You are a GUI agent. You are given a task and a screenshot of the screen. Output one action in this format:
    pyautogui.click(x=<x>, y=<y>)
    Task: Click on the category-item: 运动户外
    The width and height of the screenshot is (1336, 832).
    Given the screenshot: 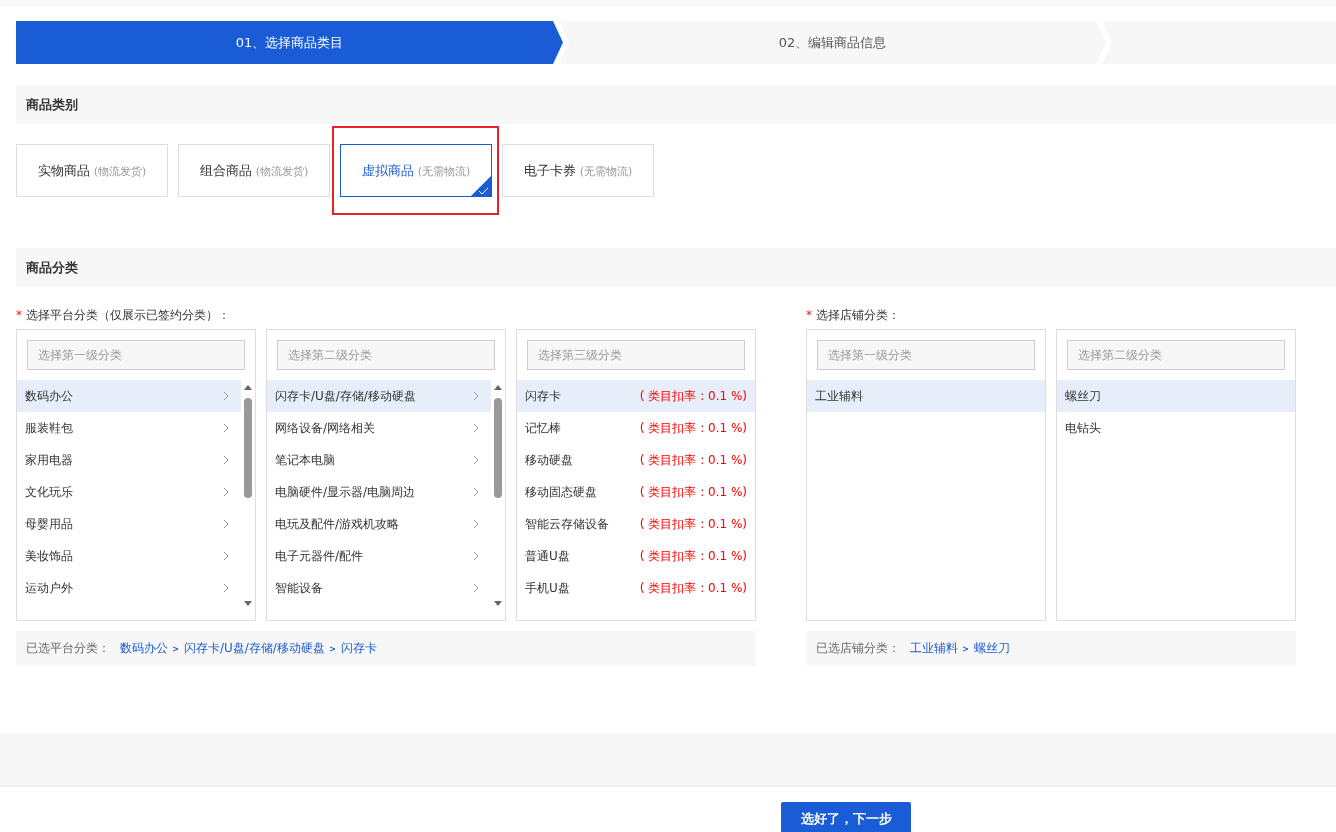 What is the action you would take?
    pyautogui.click(x=129, y=588)
    